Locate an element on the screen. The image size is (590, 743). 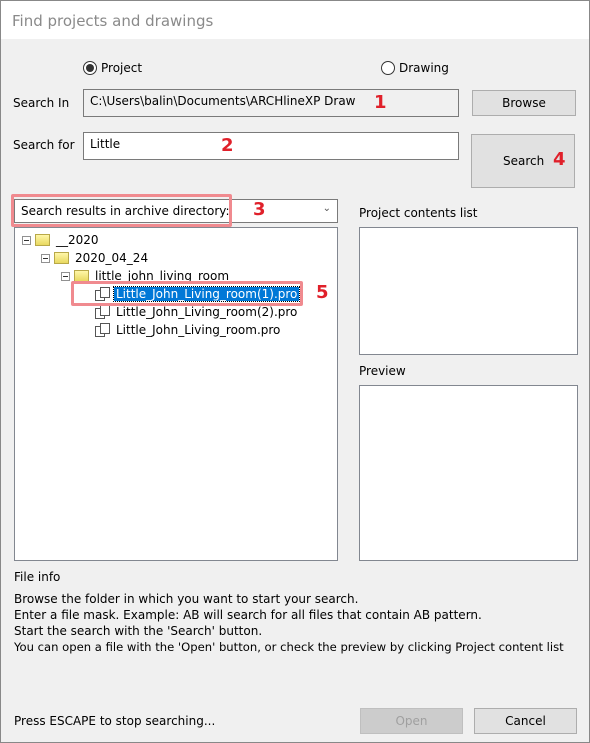
tree-item-label: 2020_04_24 is located at coordinates (112, 258).